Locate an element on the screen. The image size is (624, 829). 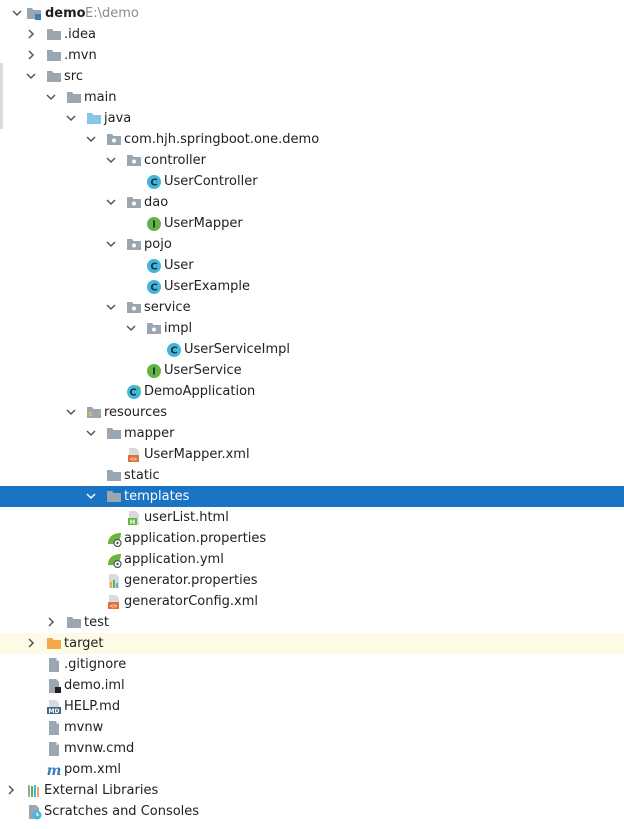
root-path-hint: E:\demo is located at coordinates (112, 13).